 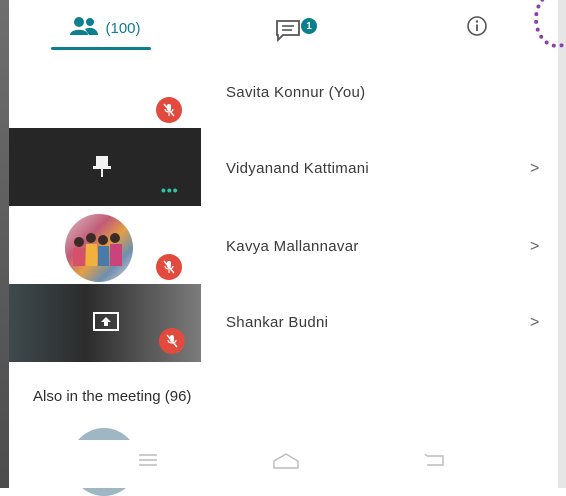 What do you see at coordinates (292, 246) in the screenshot?
I see `participant-name: Kavya Mallannavar` at bounding box center [292, 246].